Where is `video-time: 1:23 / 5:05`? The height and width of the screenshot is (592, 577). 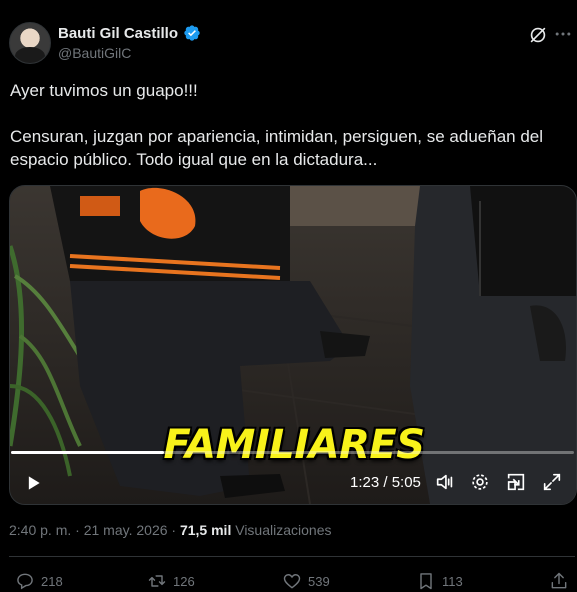 video-time: 1:23 / 5:05 is located at coordinates (385, 482).